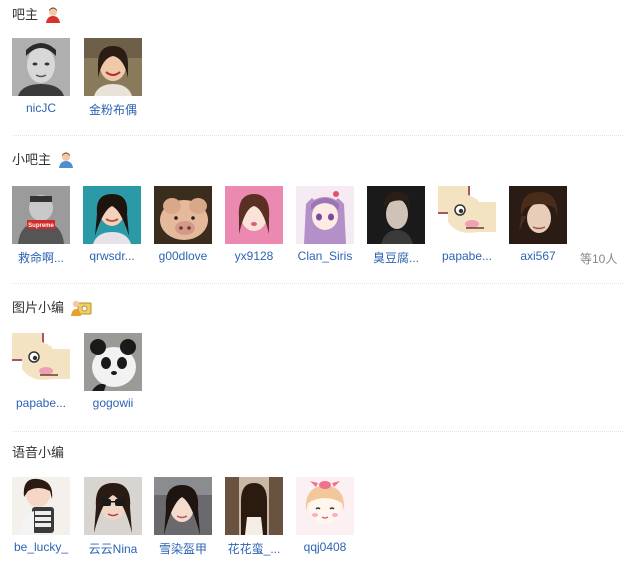 Image resolution: width=623 pixels, height=567 pixels. I want to click on member-name: nicJC, so click(41, 108).